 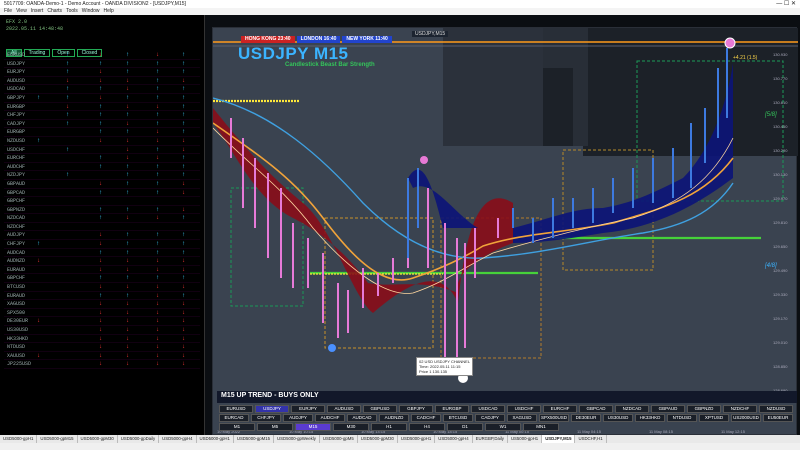 What do you see at coordinates (714, 418) in the screenshot?
I see `symbol-button-xptusd: XPTUSD` at bounding box center [714, 418].